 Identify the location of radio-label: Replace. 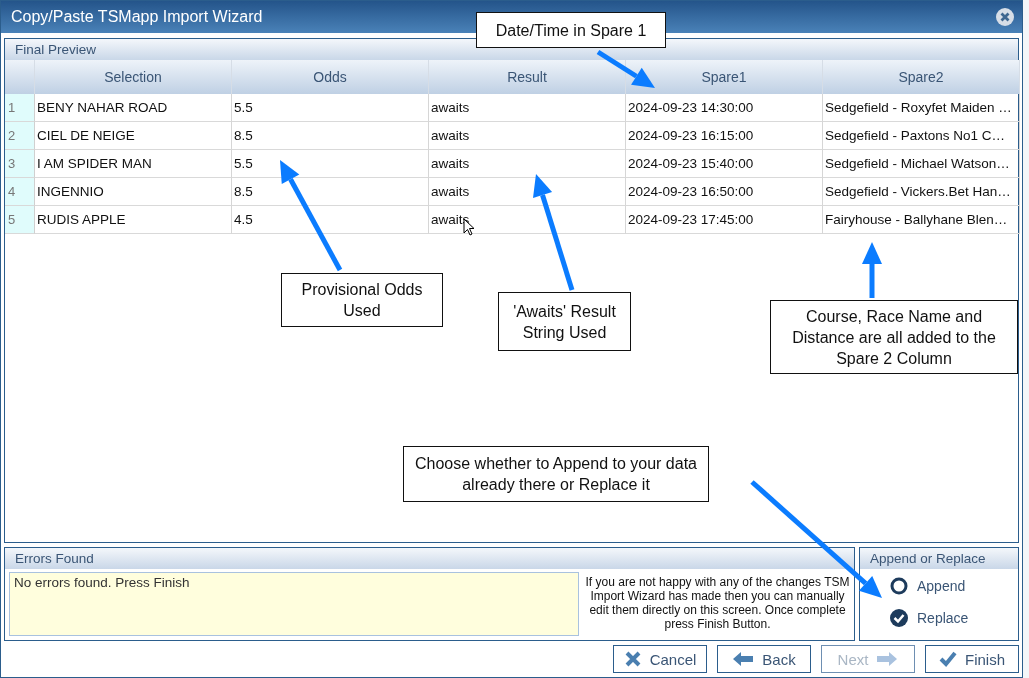
(943, 618).